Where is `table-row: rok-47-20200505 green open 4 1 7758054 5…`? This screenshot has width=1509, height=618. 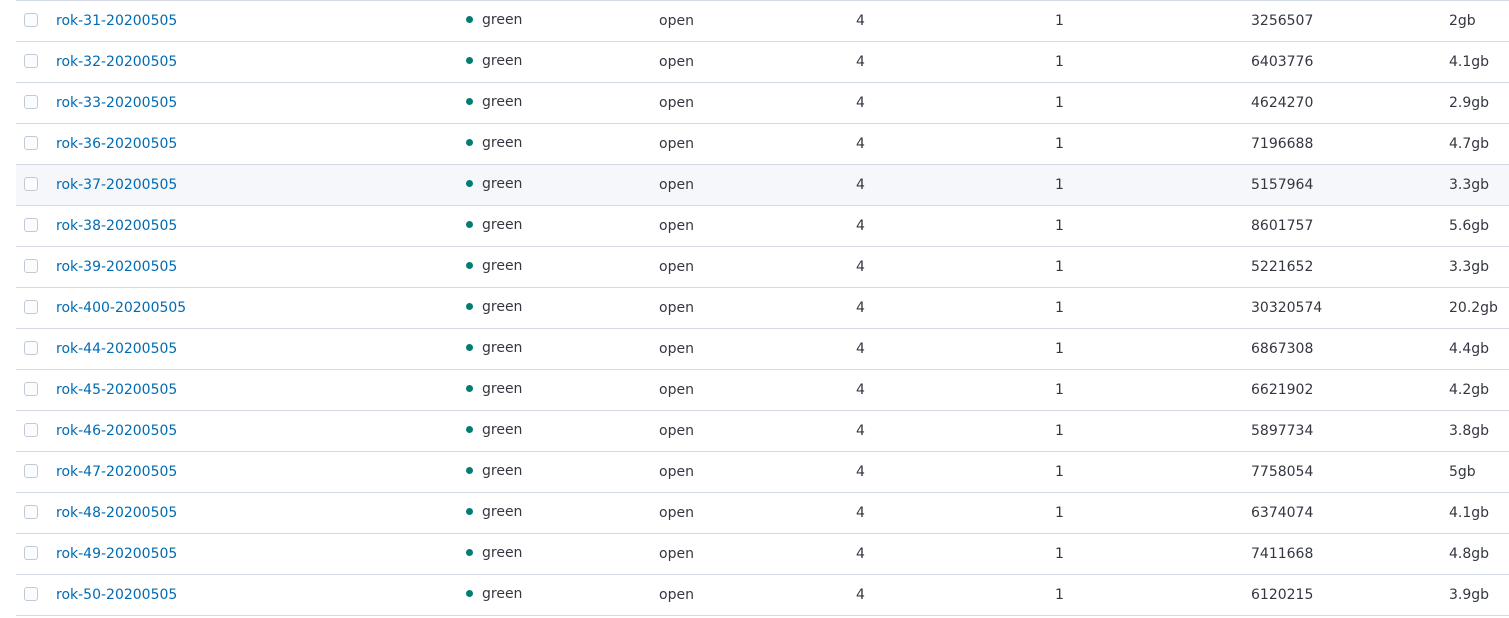 table-row: rok-47-20200505 green open 4 1 7758054 5… is located at coordinates (762, 472).